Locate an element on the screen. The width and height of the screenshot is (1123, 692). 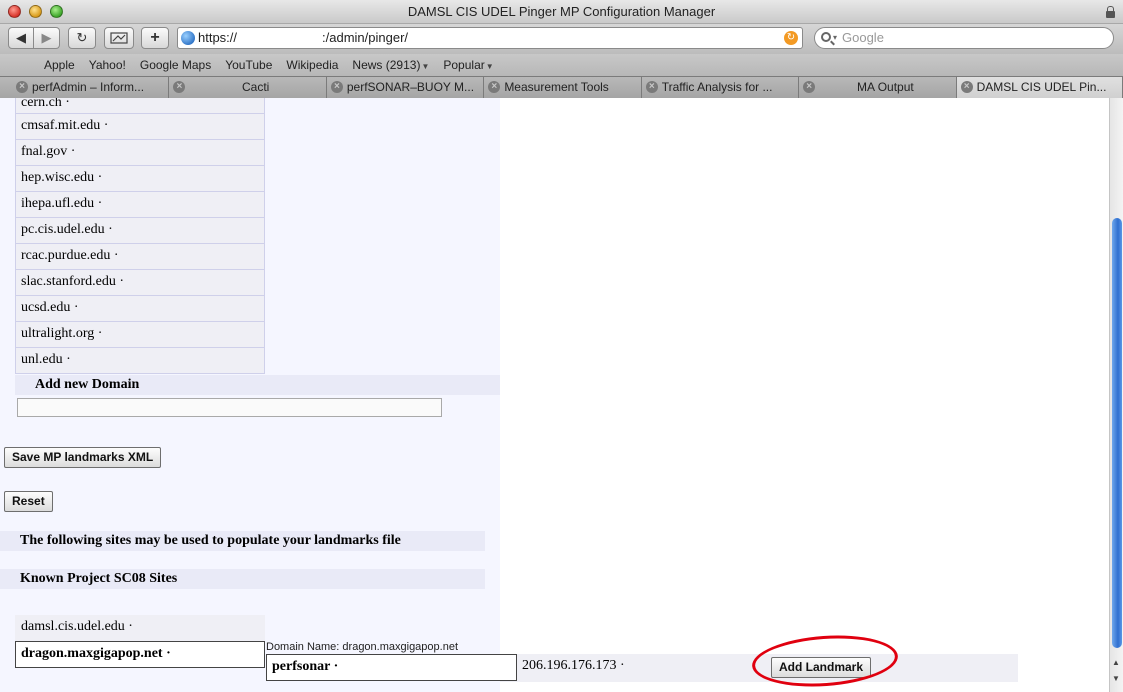
domain-item-ucsd: ucsd.edu · is located at coordinates (140, 309).